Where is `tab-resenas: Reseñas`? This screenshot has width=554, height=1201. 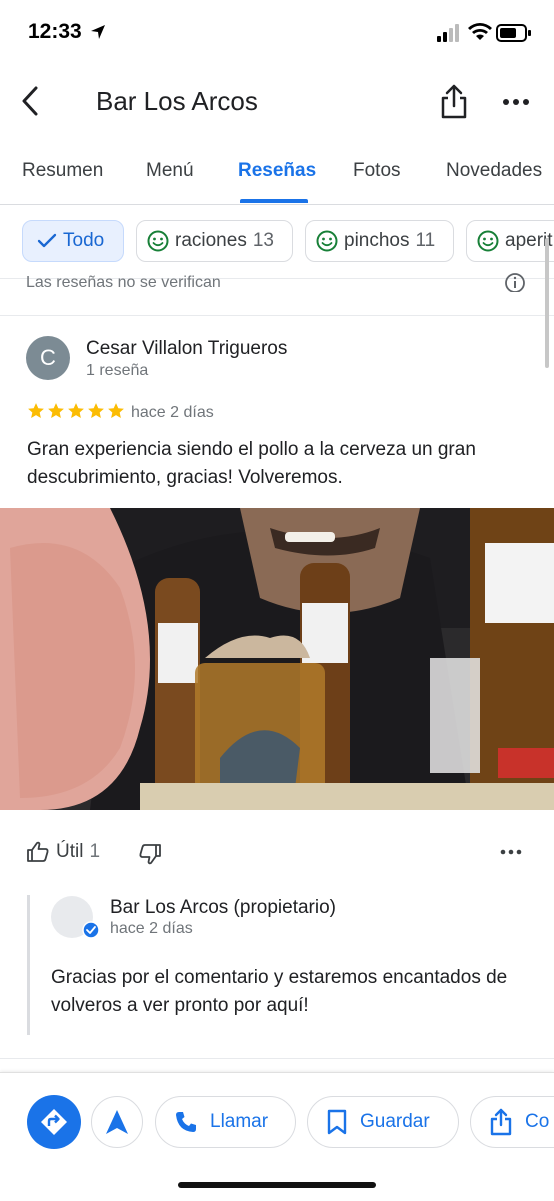
tab-resenas: Reseñas is located at coordinates (277, 171).